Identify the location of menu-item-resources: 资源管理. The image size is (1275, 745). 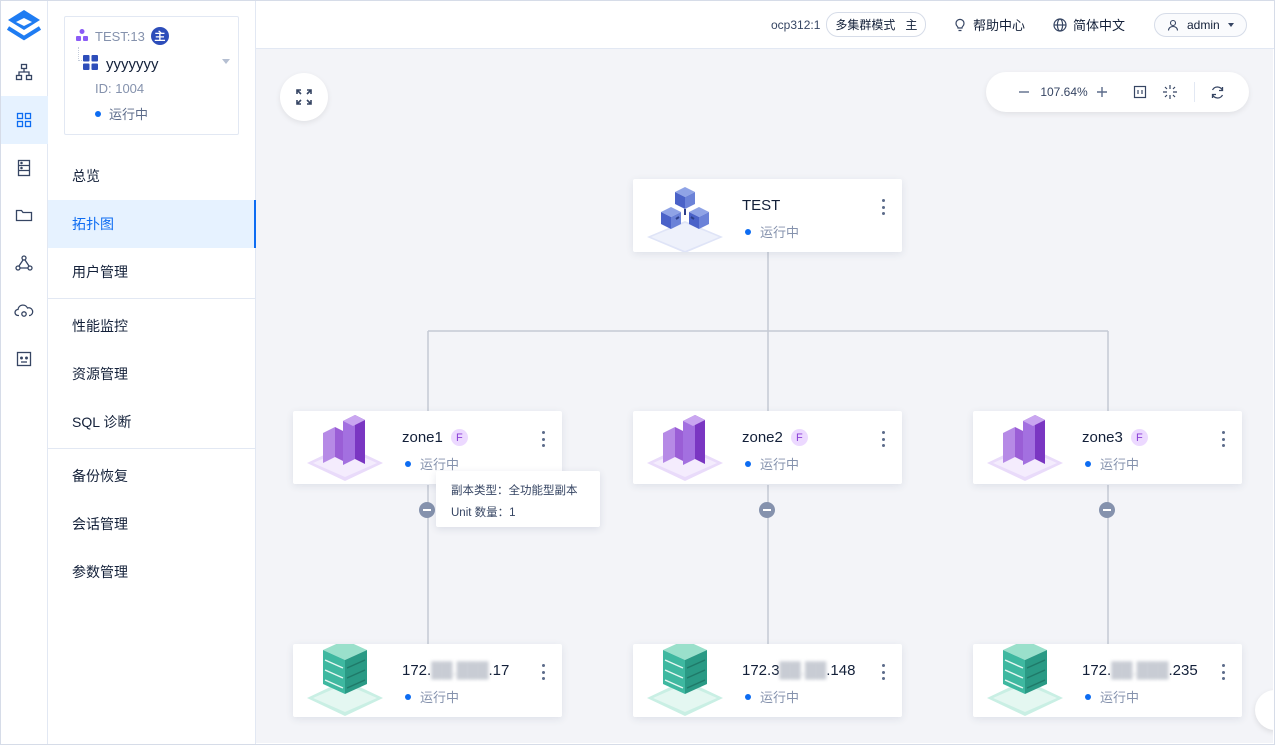
(152, 374).